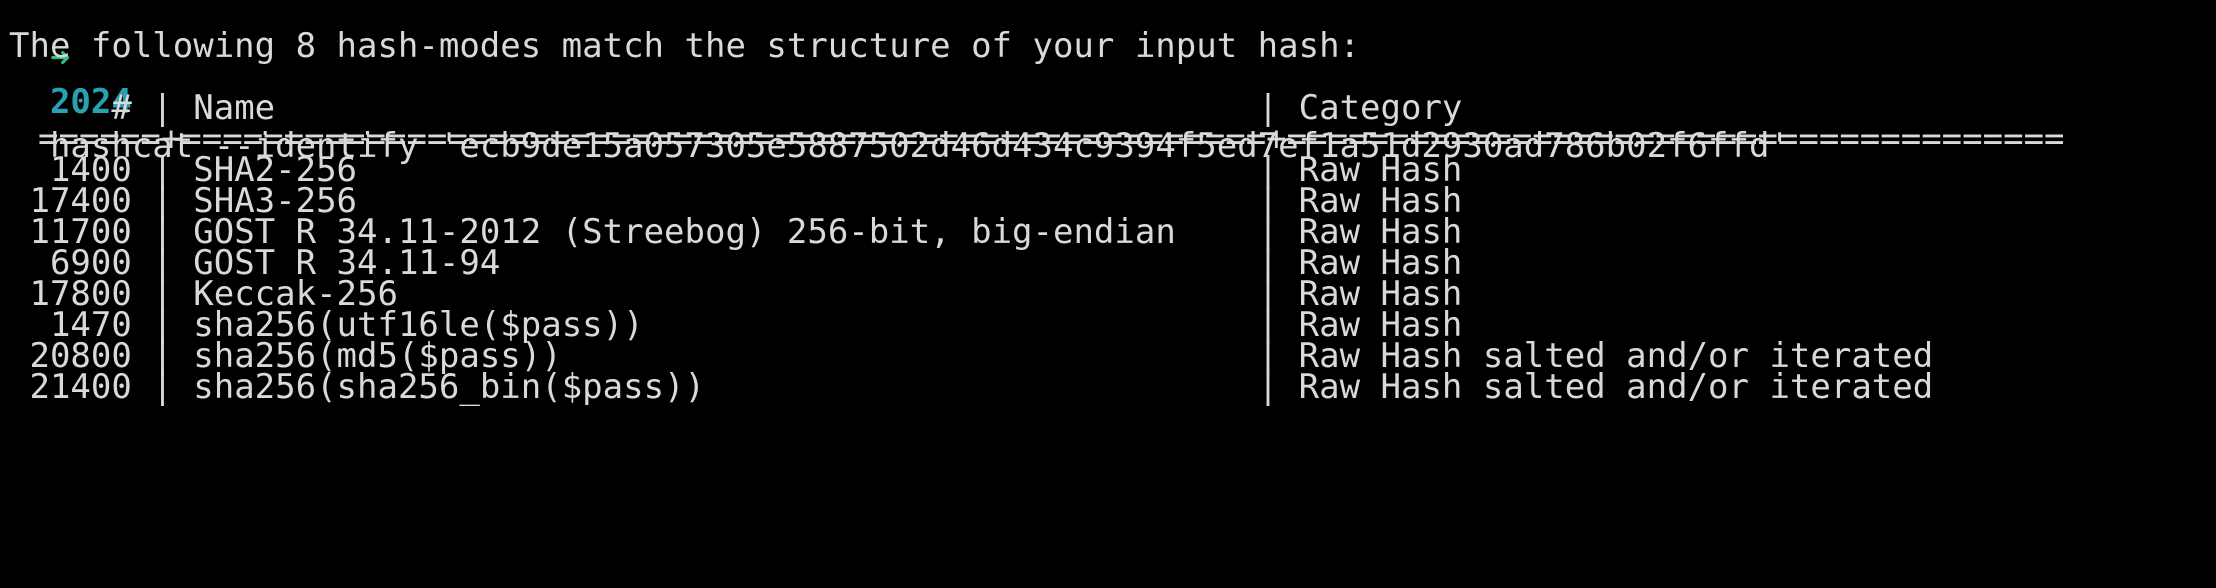 The image size is (2216, 588). I want to click on row-category: Raw Hash salted and/or iterated, so click(1606, 387).